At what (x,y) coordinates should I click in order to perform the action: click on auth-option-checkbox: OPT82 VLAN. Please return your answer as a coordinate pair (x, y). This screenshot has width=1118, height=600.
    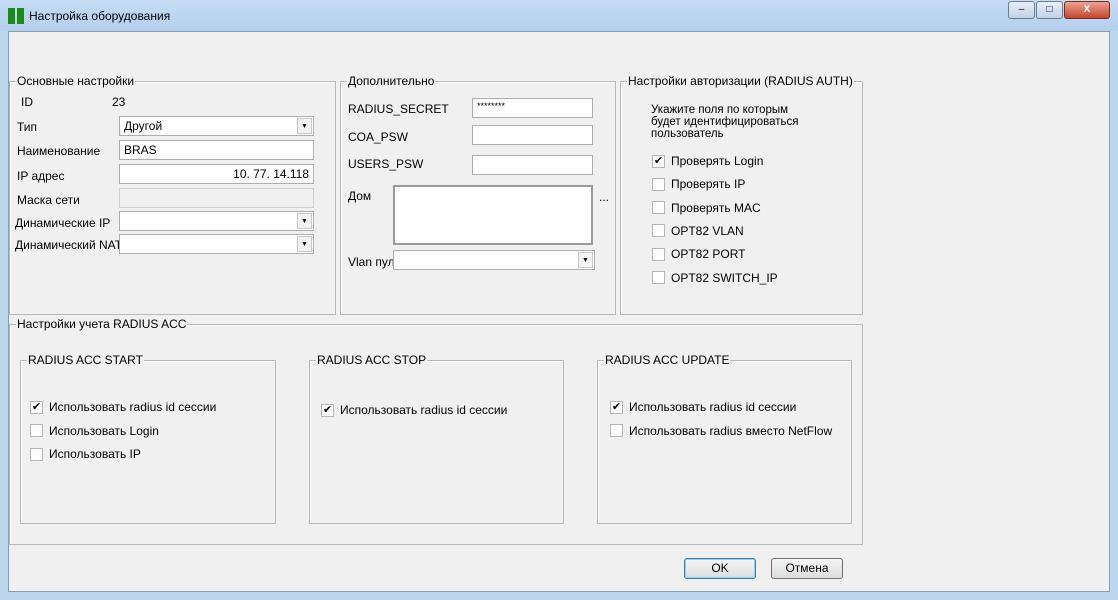
    Looking at the image, I should click on (698, 231).